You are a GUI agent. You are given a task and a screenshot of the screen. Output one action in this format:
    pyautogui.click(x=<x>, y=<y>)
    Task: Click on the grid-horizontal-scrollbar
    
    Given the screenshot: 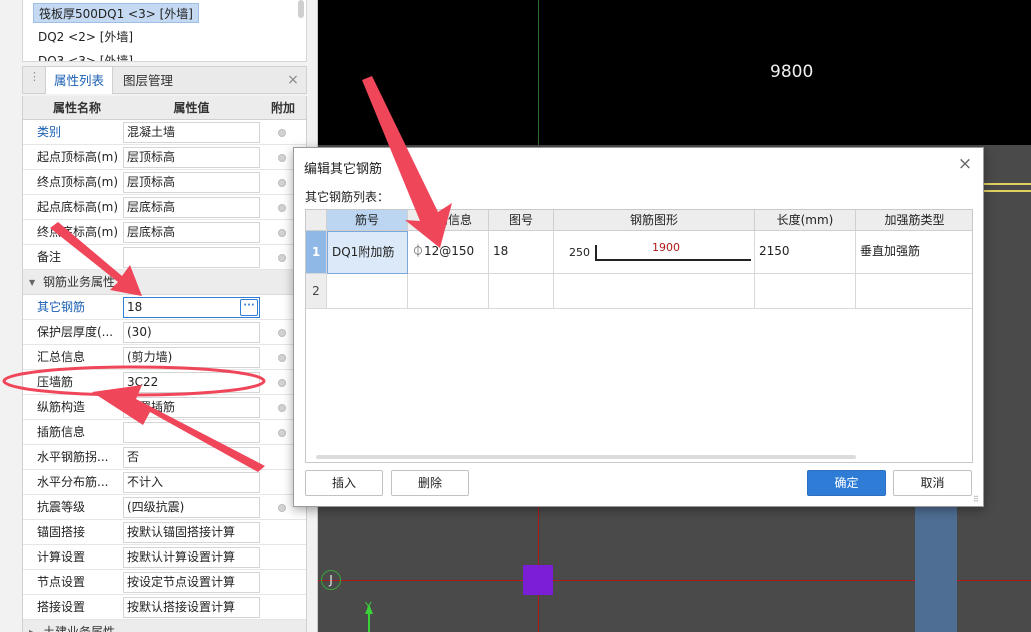 What is the action you would take?
    pyautogui.click(x=586, y=457)
    